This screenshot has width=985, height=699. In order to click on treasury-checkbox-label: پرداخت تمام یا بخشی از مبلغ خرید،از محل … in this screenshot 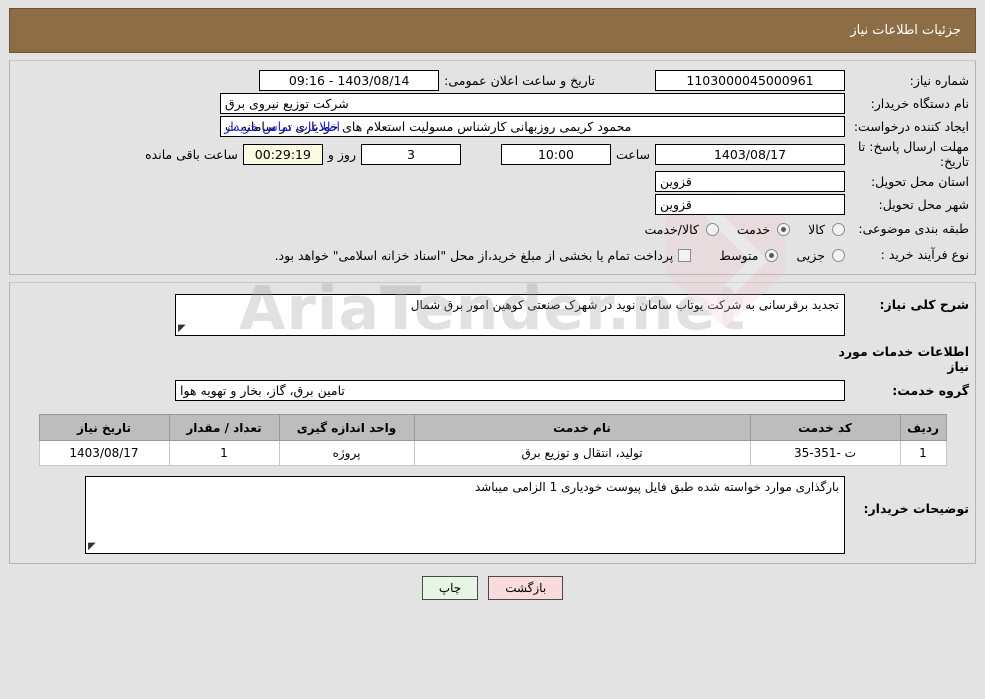, I will do `click(474, 255)`.